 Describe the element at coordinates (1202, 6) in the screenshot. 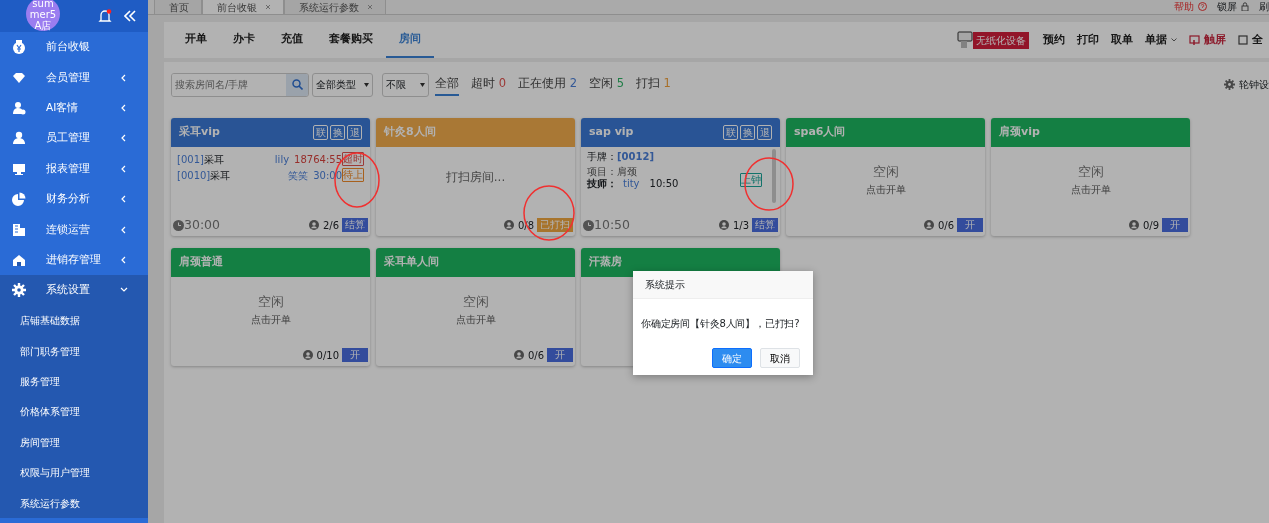

I see `help-icon` at that location.